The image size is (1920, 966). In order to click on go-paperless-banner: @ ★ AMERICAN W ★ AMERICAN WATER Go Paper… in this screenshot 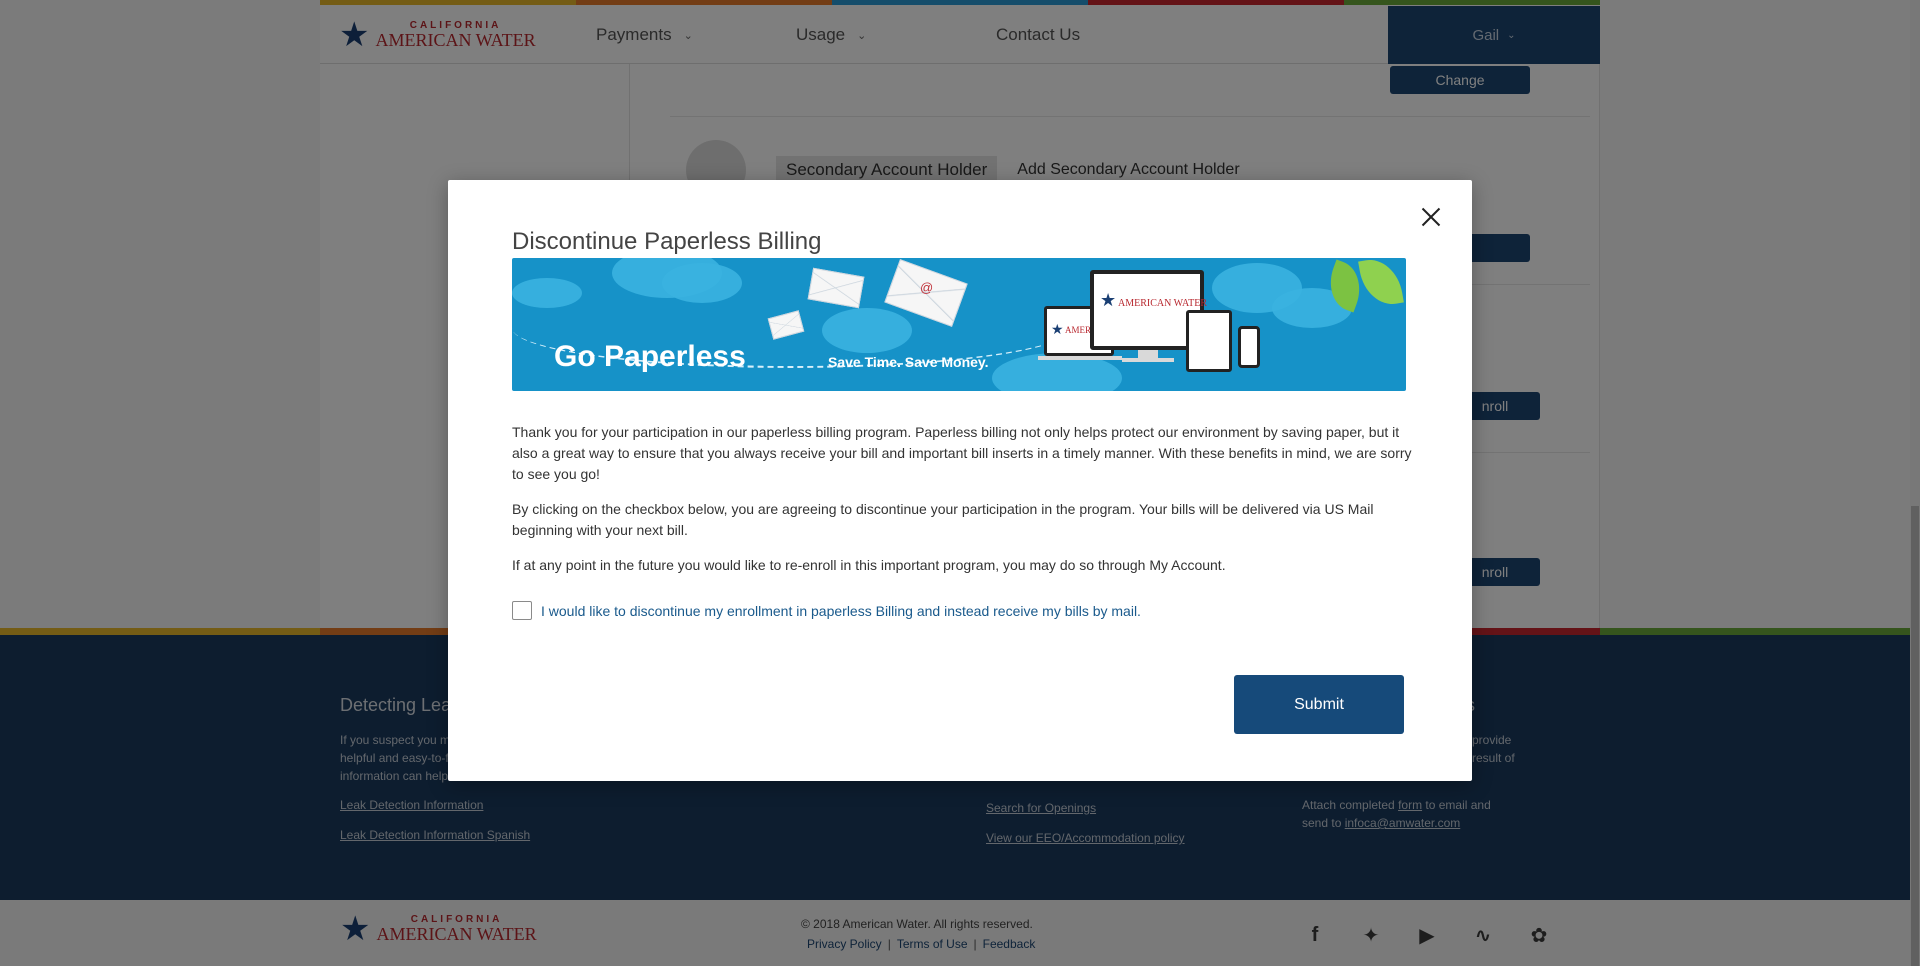, I will do `click(959, 324)`.